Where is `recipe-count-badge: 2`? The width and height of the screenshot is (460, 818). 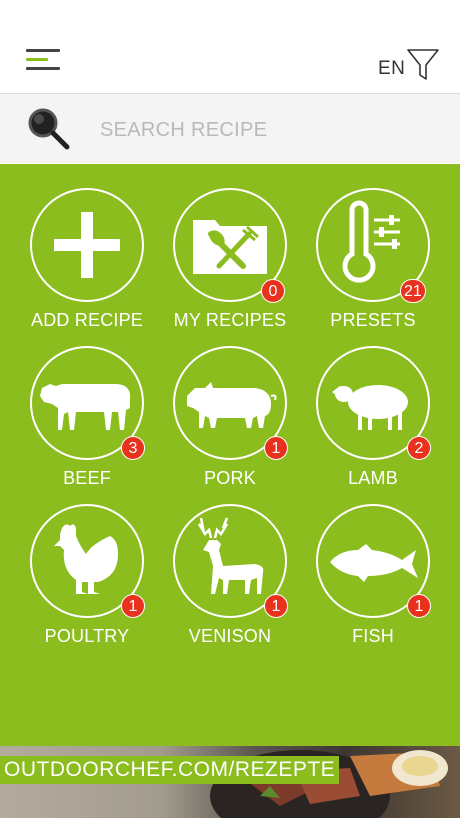
recipe-count-badge: 2 is located at coordinates (419, 448).